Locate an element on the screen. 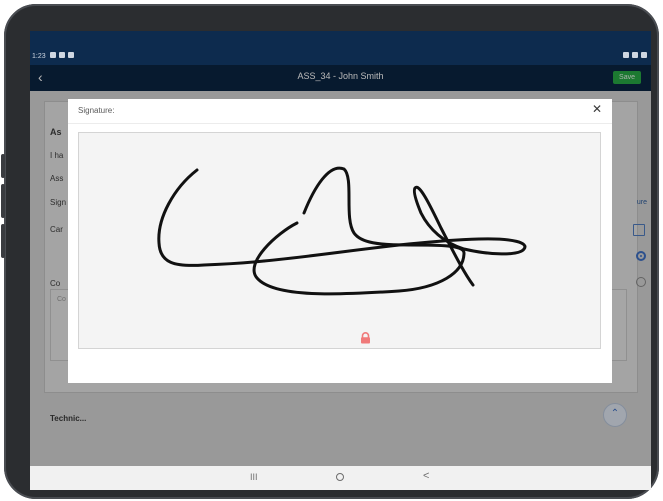 This screenshot has height=501, width=663. wifi-icon is located at coordinates (635, 55).